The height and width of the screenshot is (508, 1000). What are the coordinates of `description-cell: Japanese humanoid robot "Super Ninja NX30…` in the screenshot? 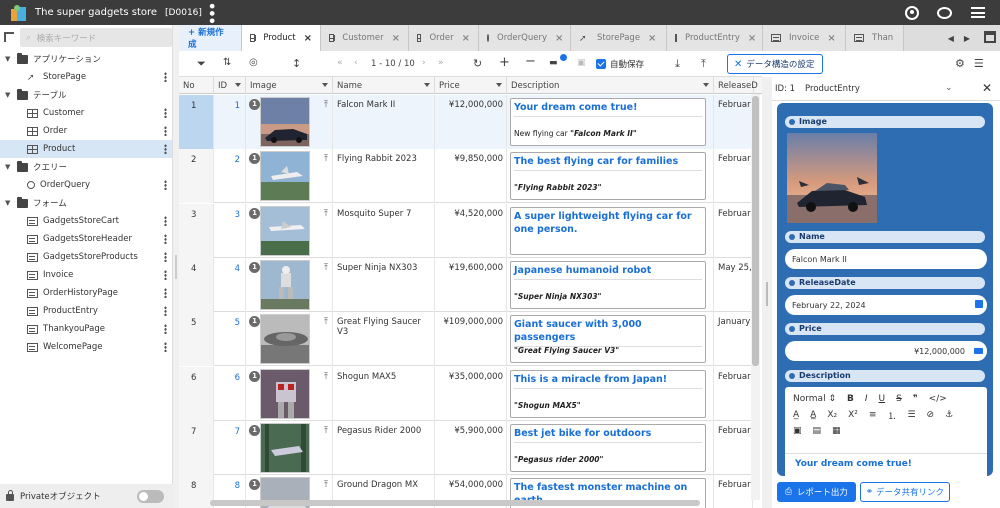 It's located at (610, 284).